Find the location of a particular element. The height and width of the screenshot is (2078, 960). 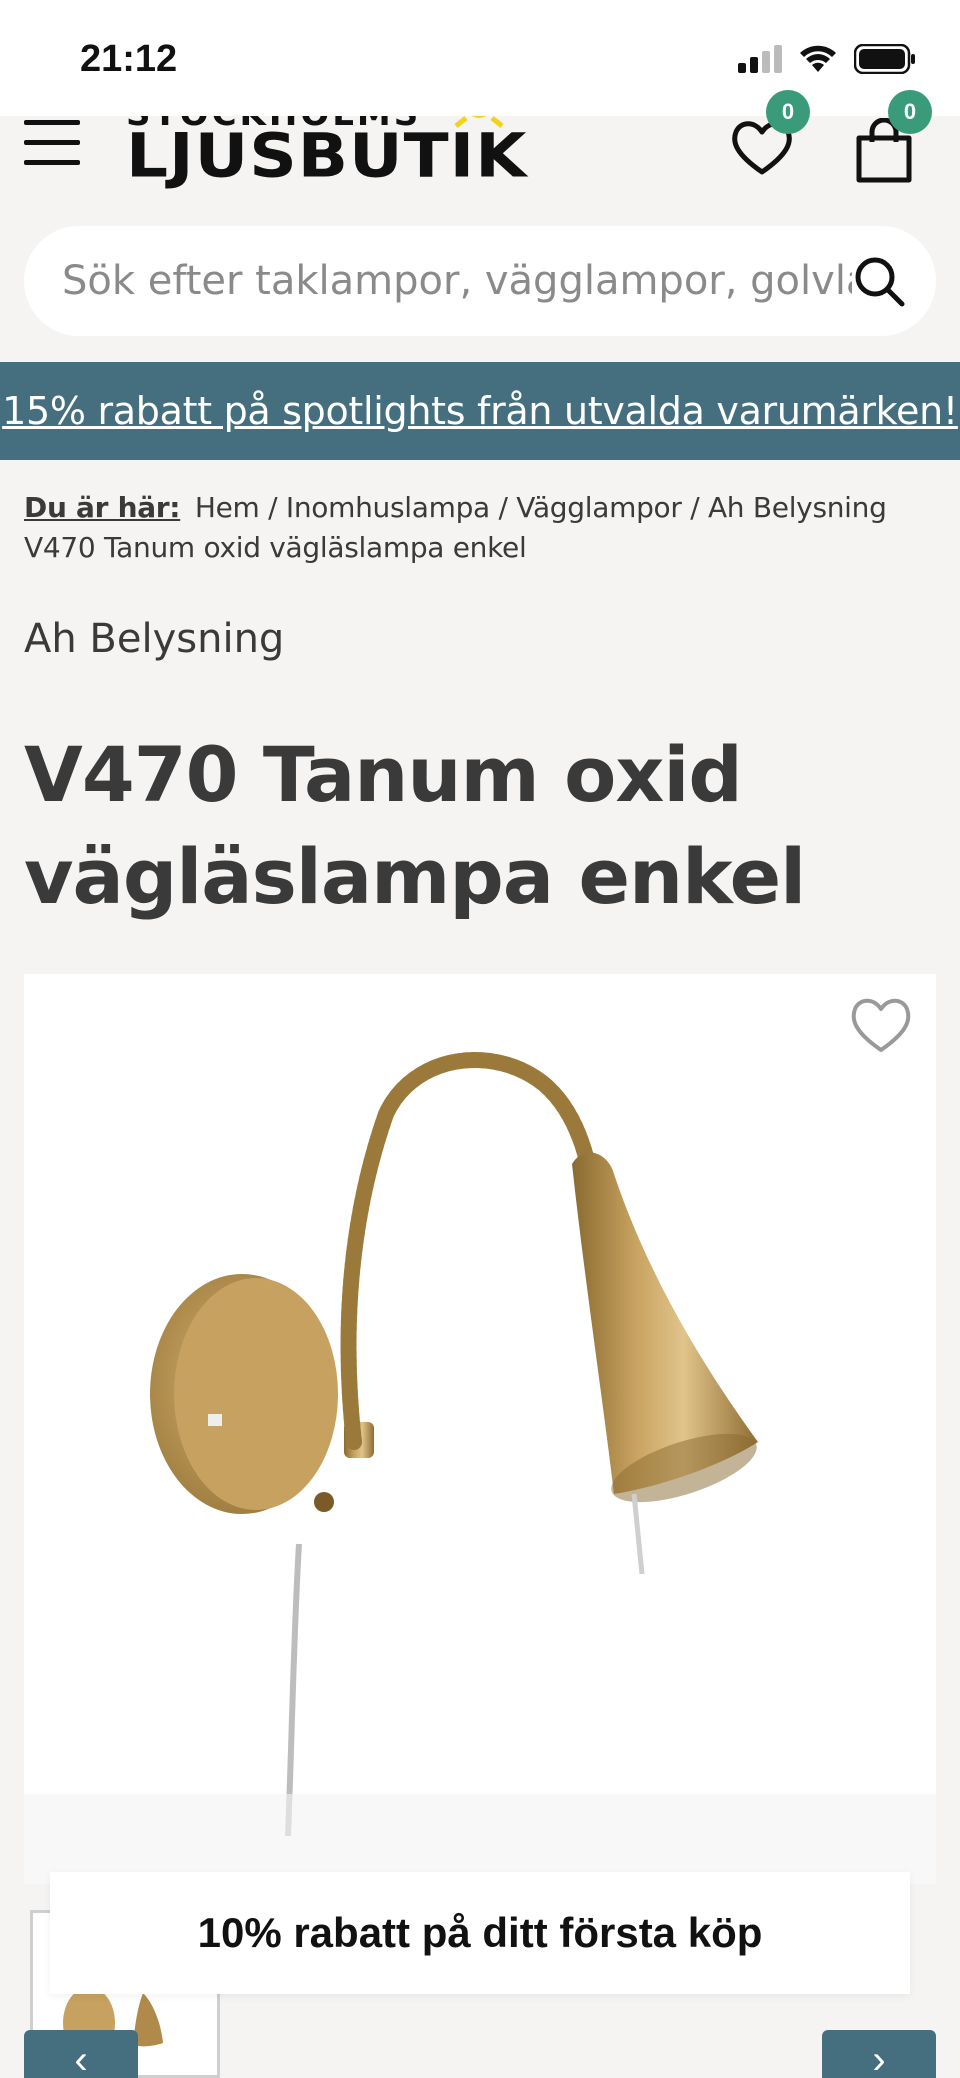

favorites-count-badge: 0 is located at coordinates (788, 112).